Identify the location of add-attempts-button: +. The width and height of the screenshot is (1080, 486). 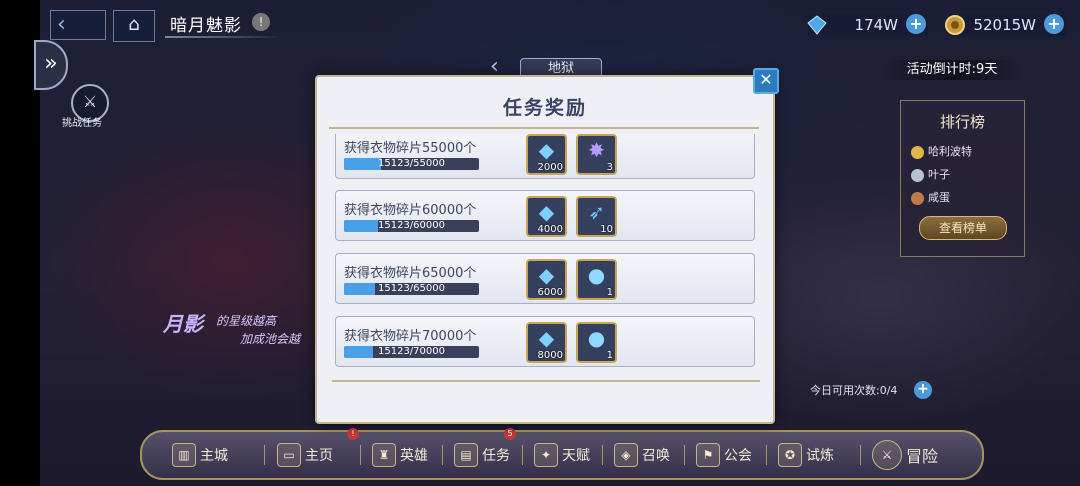
(923, 390).